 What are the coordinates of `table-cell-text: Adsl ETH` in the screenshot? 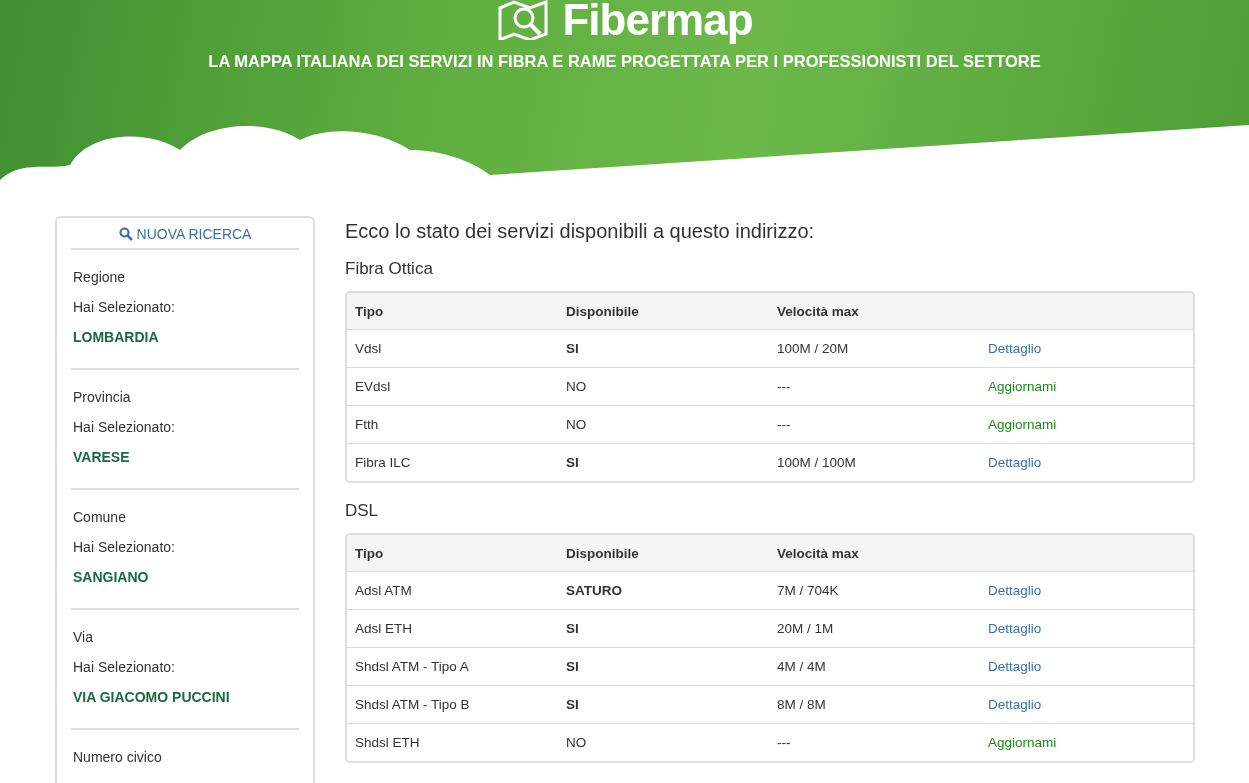 It's located at (384, 628).